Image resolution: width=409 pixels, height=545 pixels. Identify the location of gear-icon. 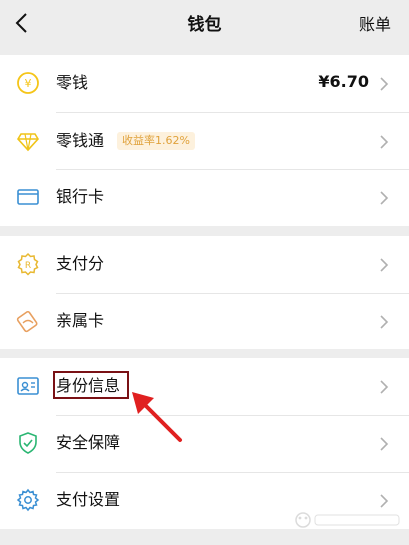
(28, 500).